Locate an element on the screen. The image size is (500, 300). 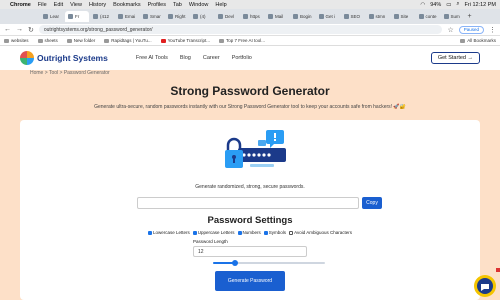
option-symbols: Symbols is located at coordinates (275, 232).